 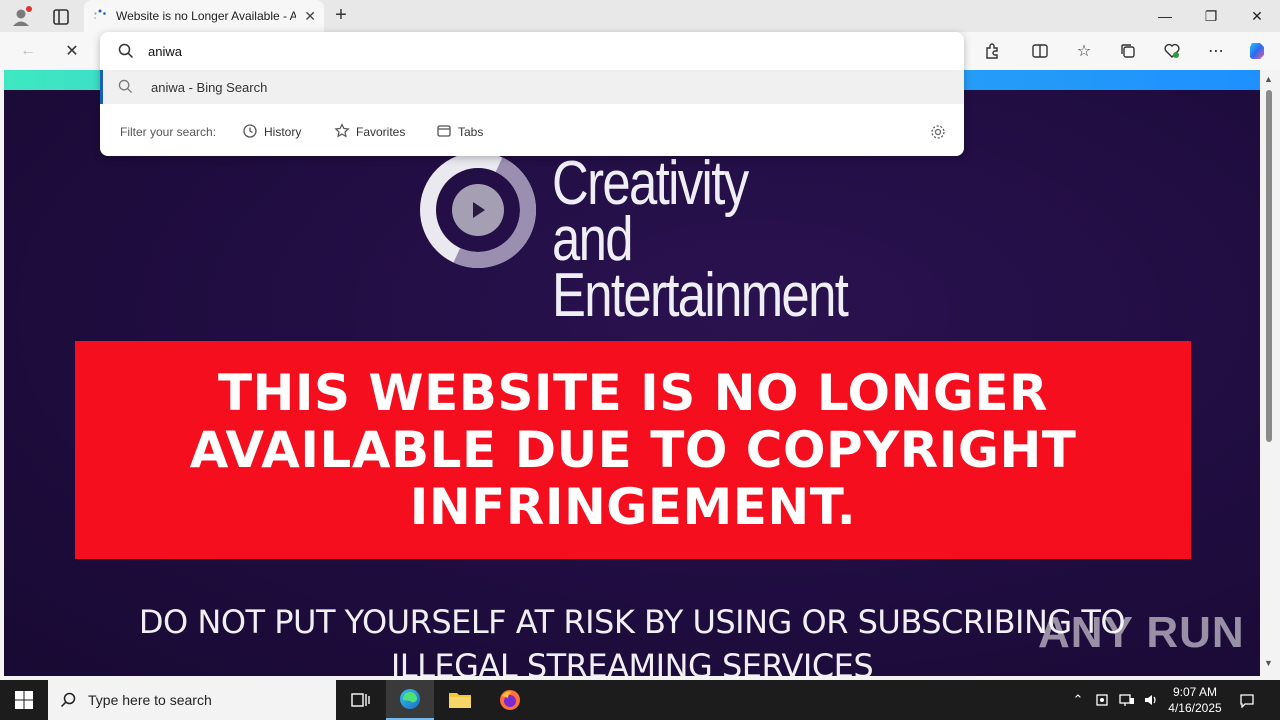 I want to click on history-icon, so click(x=250, y=132).